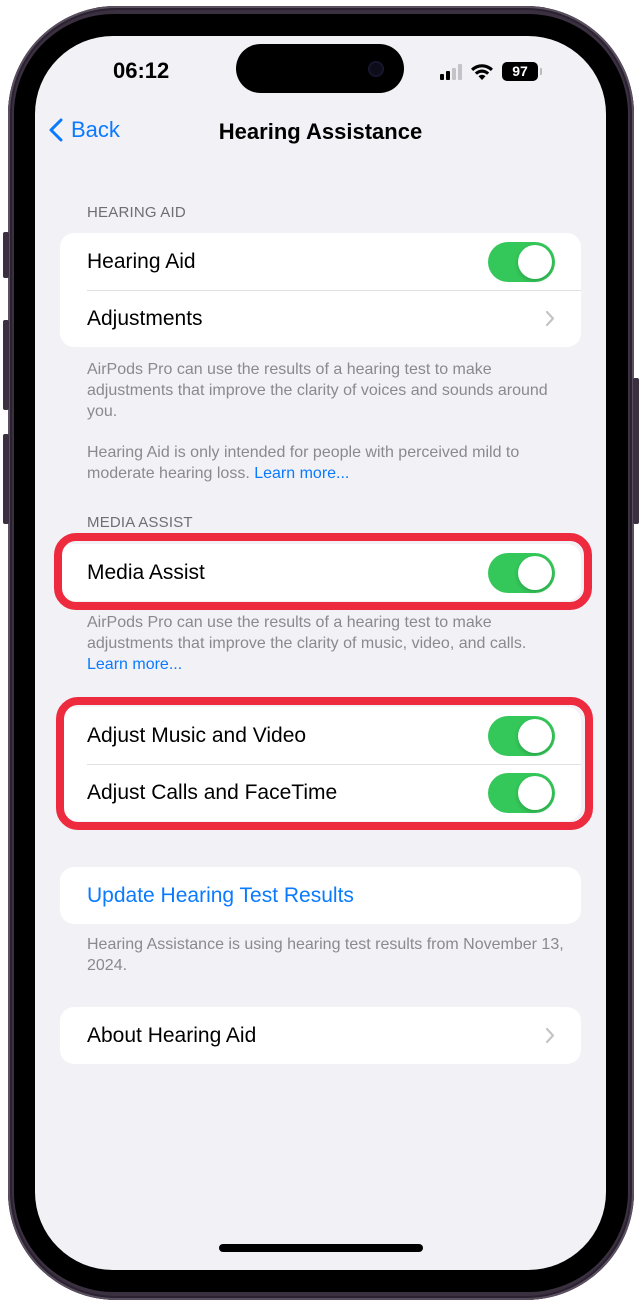  I want to click on cellular-signal-icon, so click(451, 71).